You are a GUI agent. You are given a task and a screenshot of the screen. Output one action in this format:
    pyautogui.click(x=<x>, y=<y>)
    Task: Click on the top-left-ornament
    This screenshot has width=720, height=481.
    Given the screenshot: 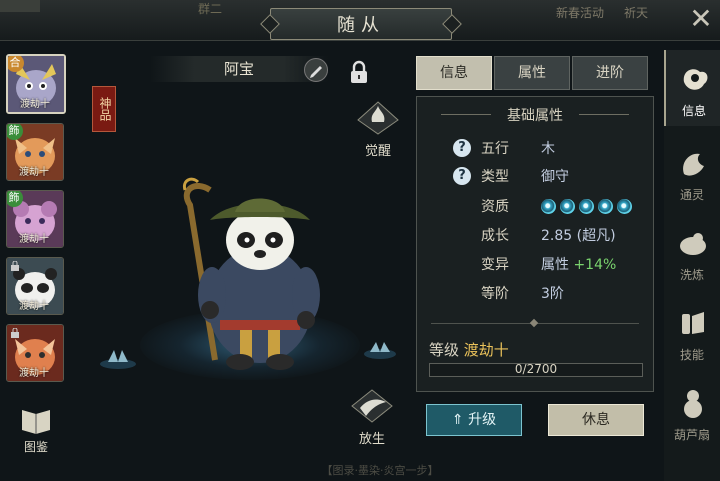 What is the action you would take?
    pyautogui.click(x=20, y=6)
    